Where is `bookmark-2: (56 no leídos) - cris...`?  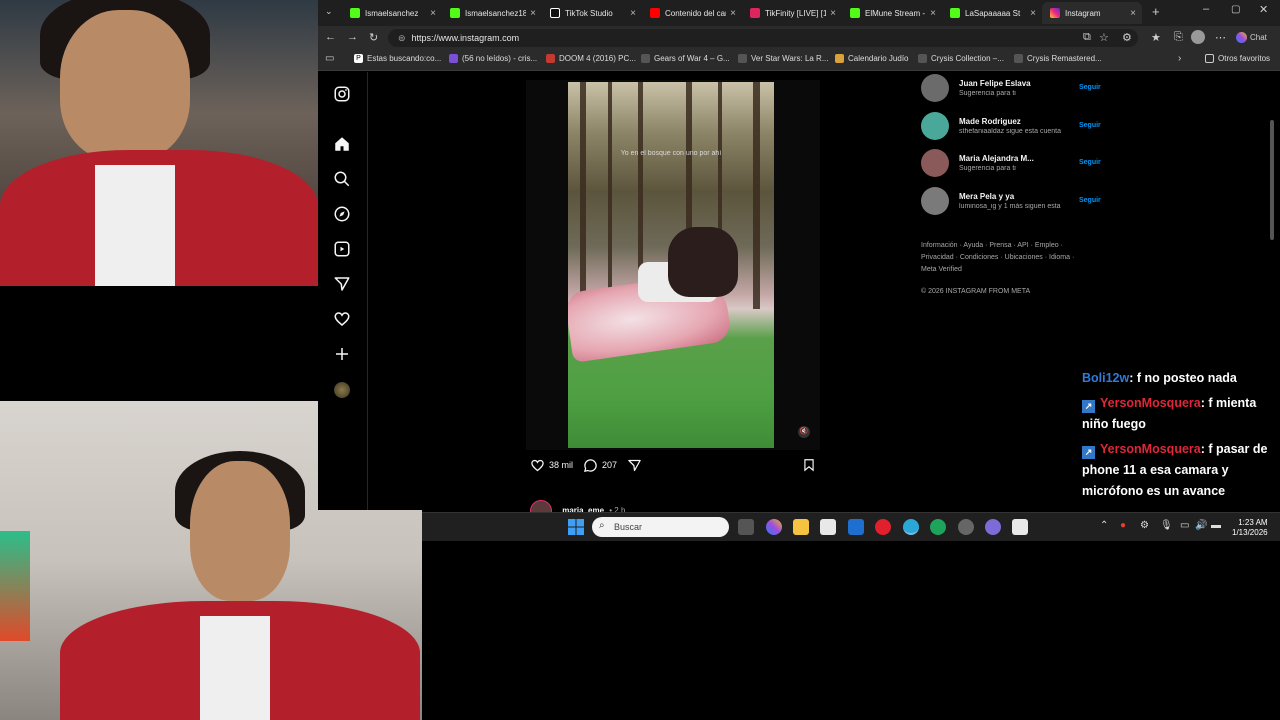
bookmark-2: (56 no leídos) - cris... is located at coordinates (493, 58).